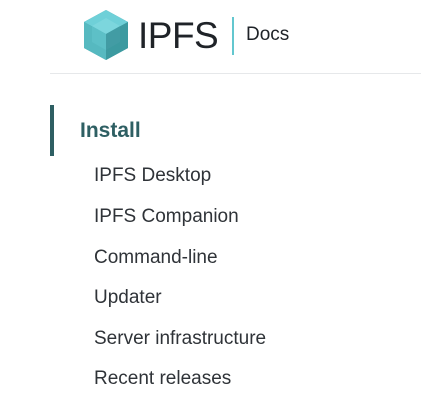 This screenshot has height=412, width=421. What do you see at coordinates (235, 130) in the screenshot?
I see `sidebar-section-install: Install` at bounding box center [235, 130].